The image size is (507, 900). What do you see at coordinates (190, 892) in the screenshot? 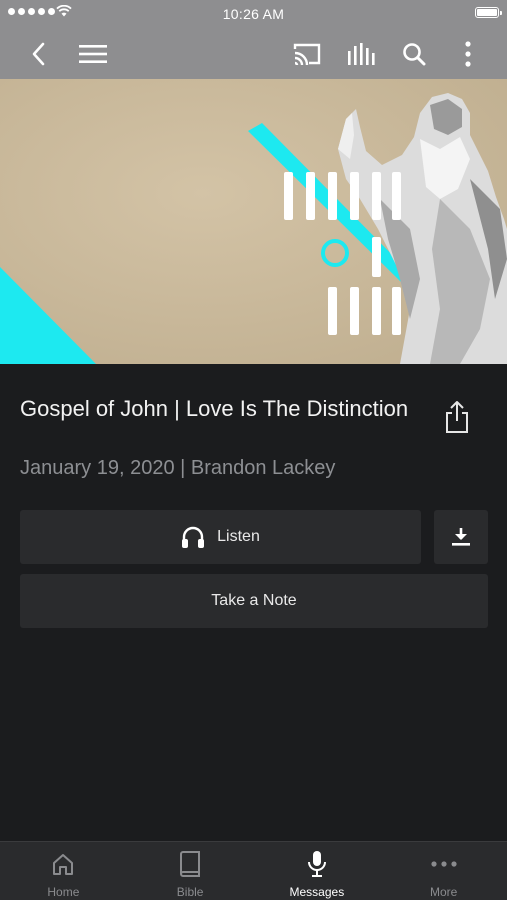
I see `tab-bible-label: Bible` at bounding box center [190, 892].